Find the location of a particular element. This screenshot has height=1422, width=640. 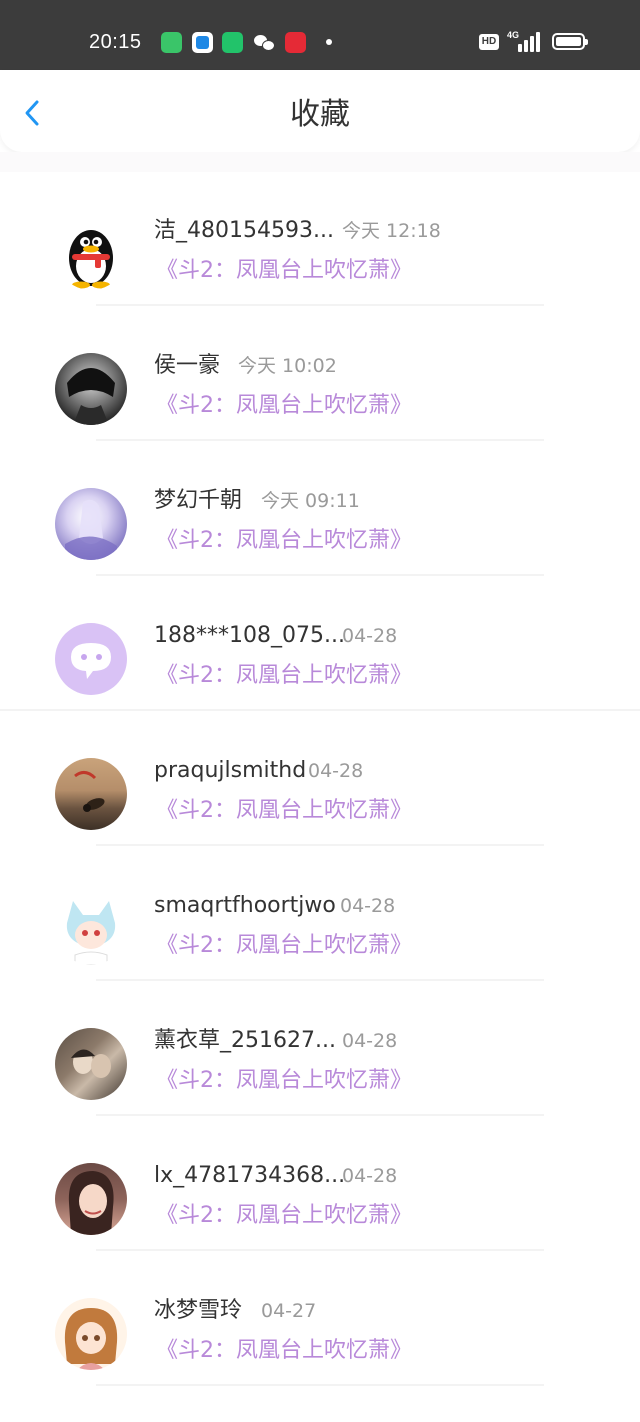

battery-icon is located at coordinates (570, 41).